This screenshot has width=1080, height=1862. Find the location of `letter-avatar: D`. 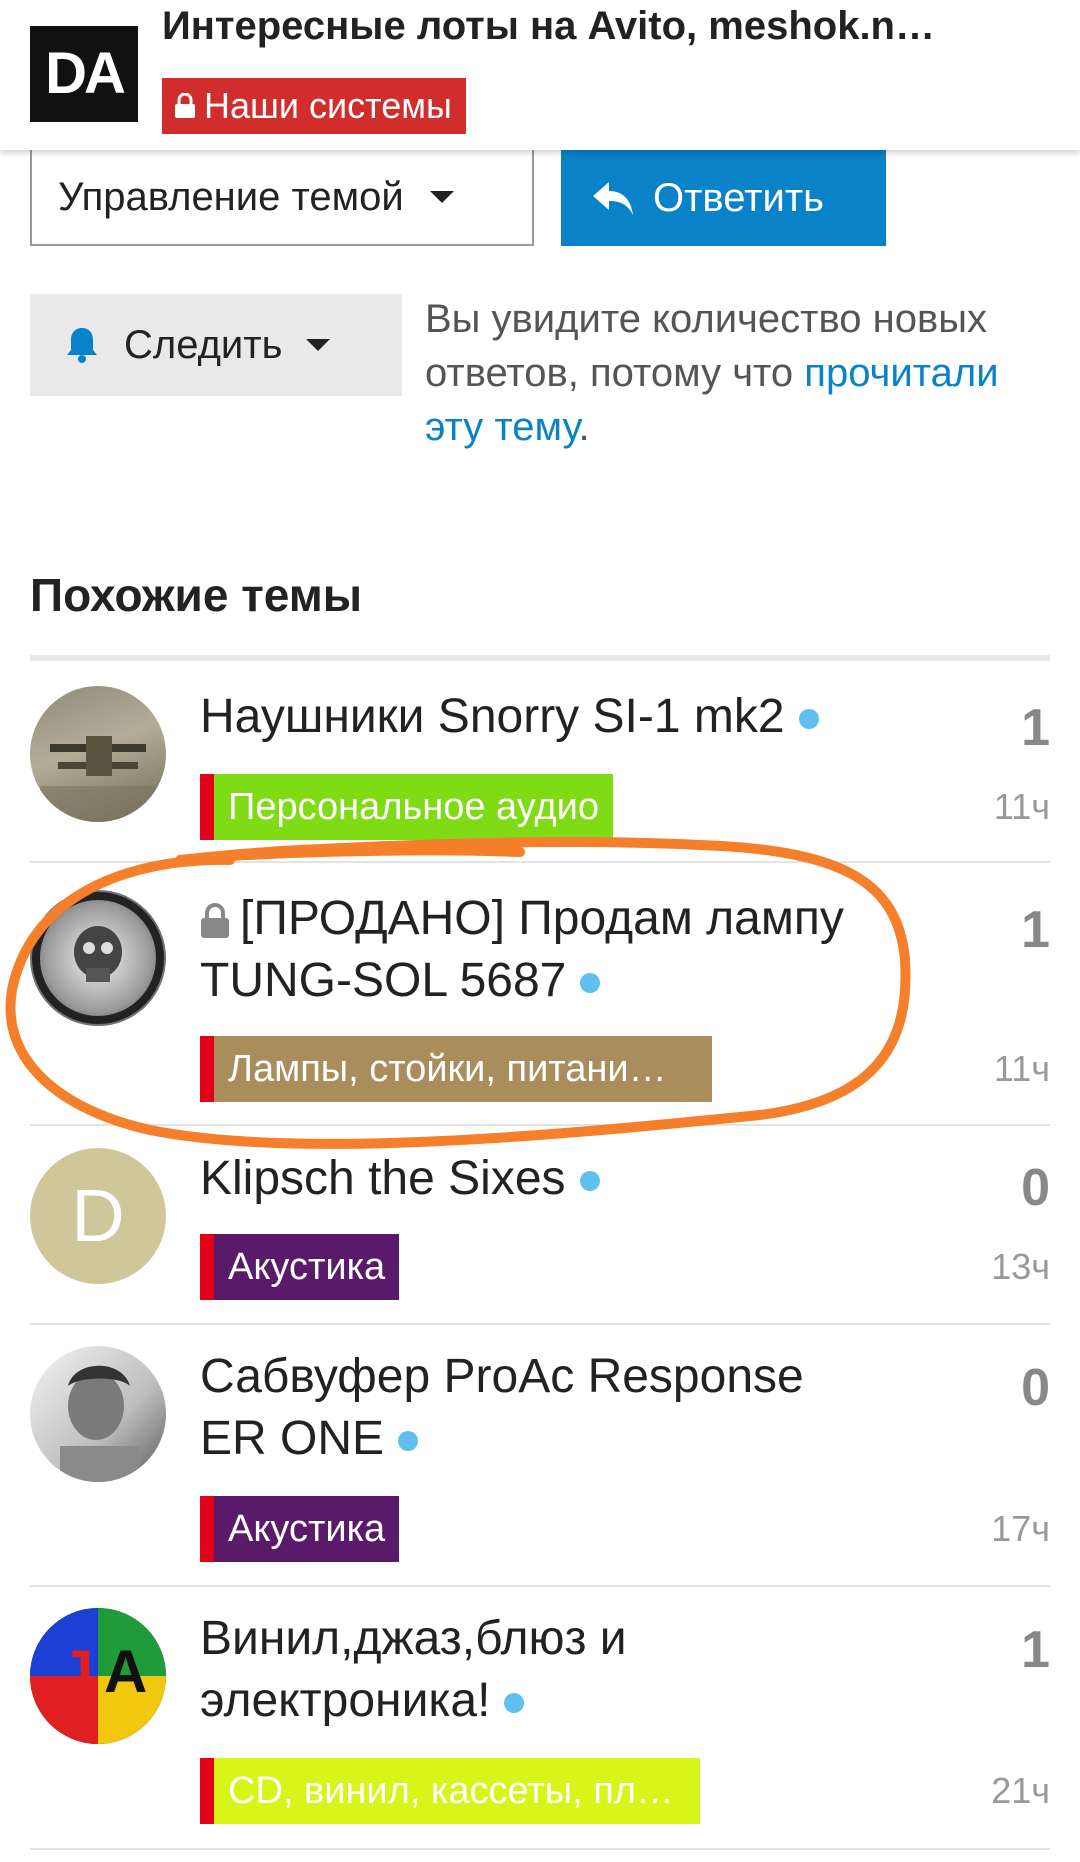

letter-avatar: D is located at coordinates (98, 1216).